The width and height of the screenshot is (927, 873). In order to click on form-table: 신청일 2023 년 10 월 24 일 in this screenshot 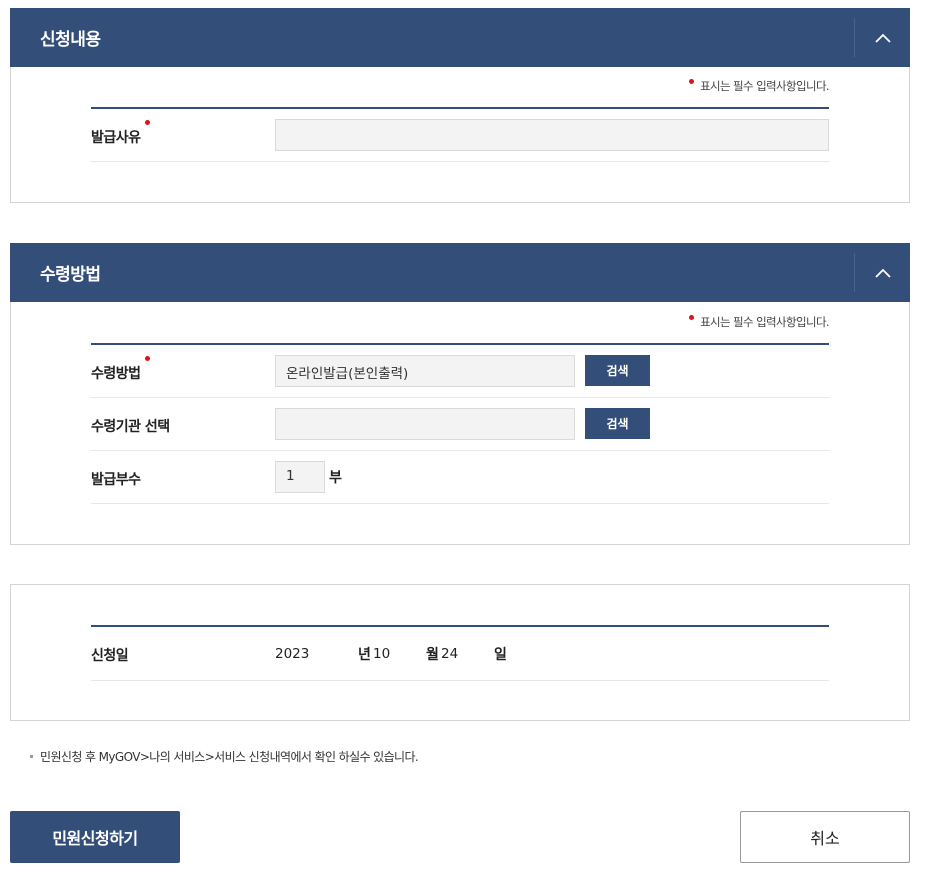, I will do `click(460, 653)`.